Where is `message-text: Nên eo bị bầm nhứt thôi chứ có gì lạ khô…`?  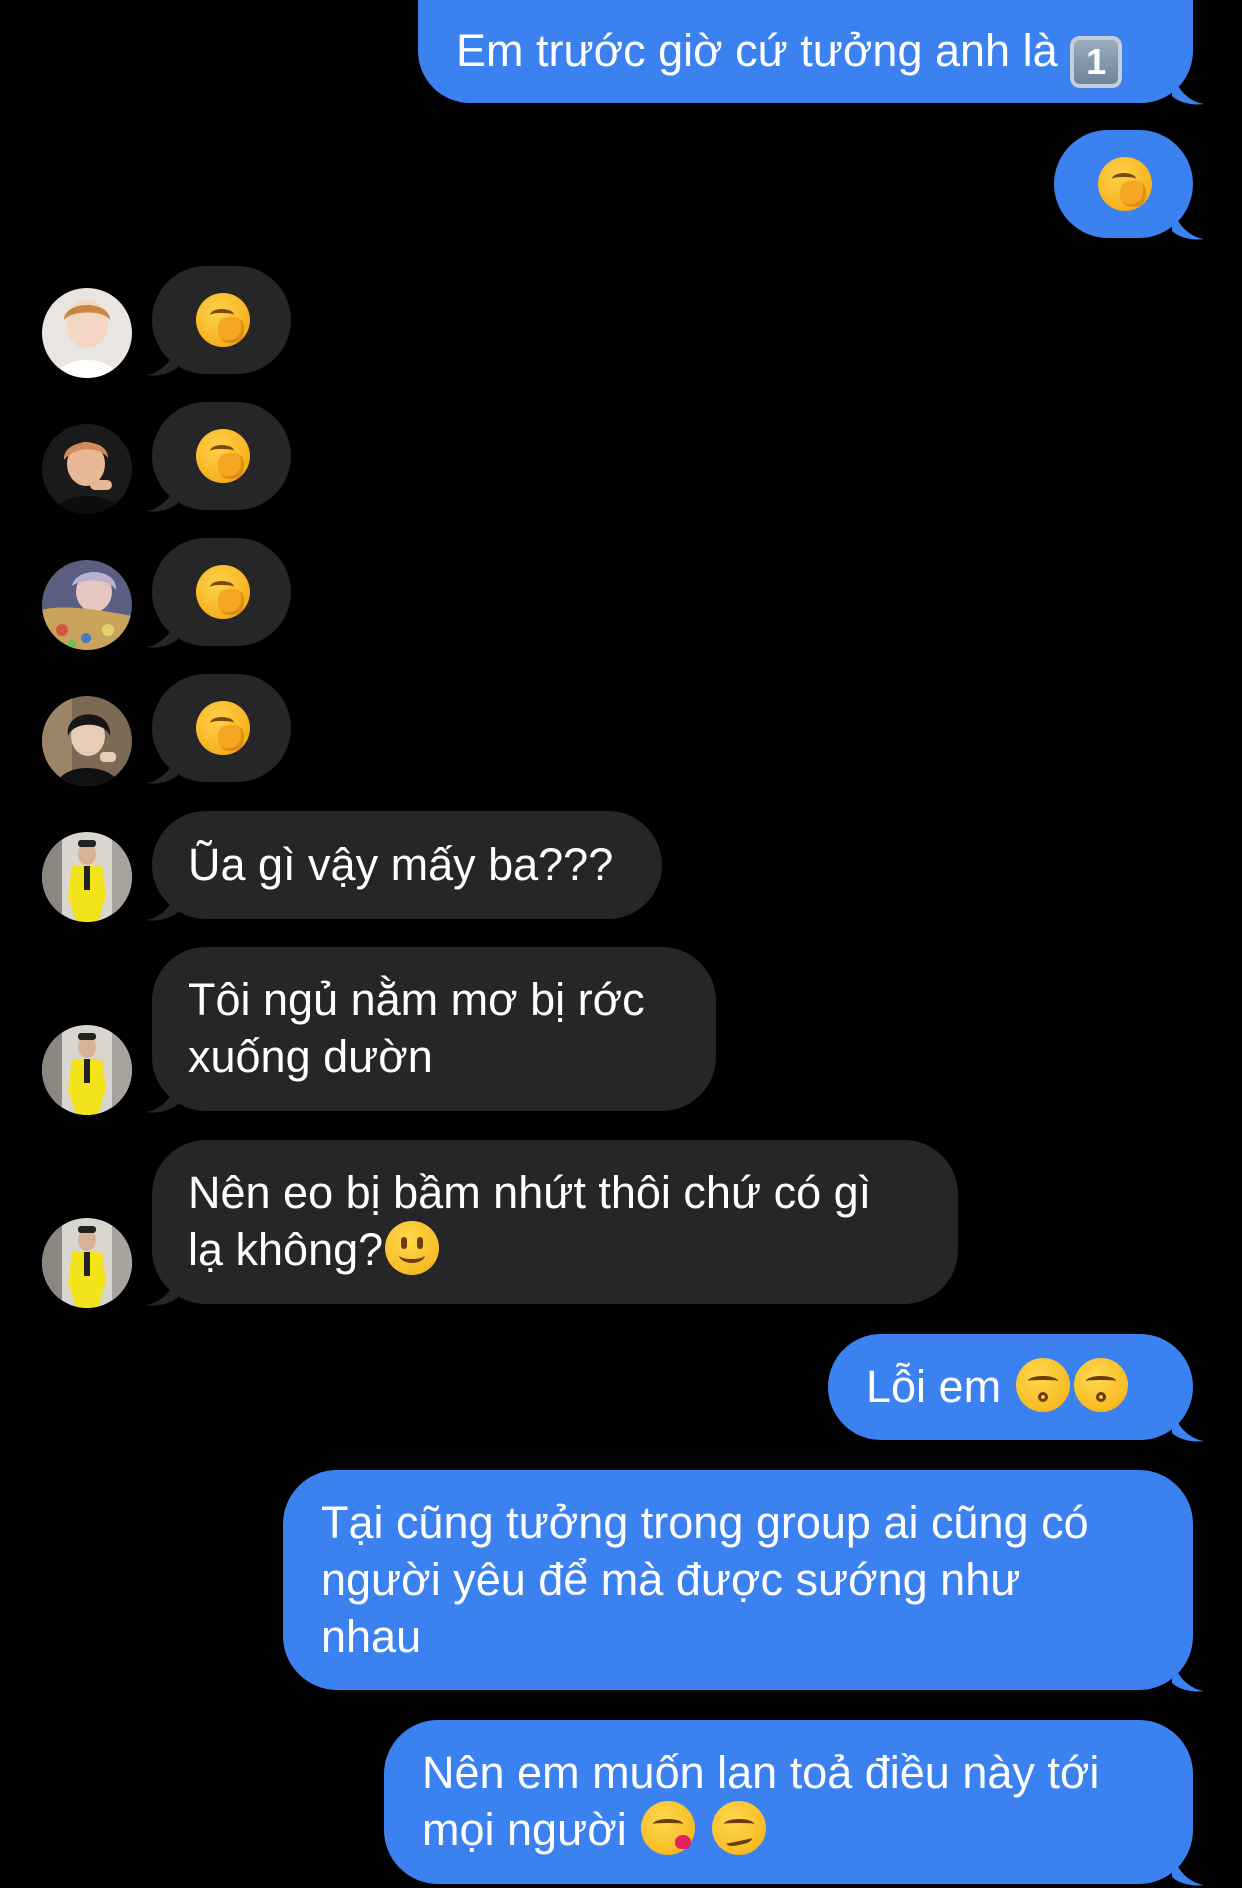 message-text: Nên eo bị bầm nhứt thôi chứ có gì lạ khô… is located at coordinates (530, 1221).